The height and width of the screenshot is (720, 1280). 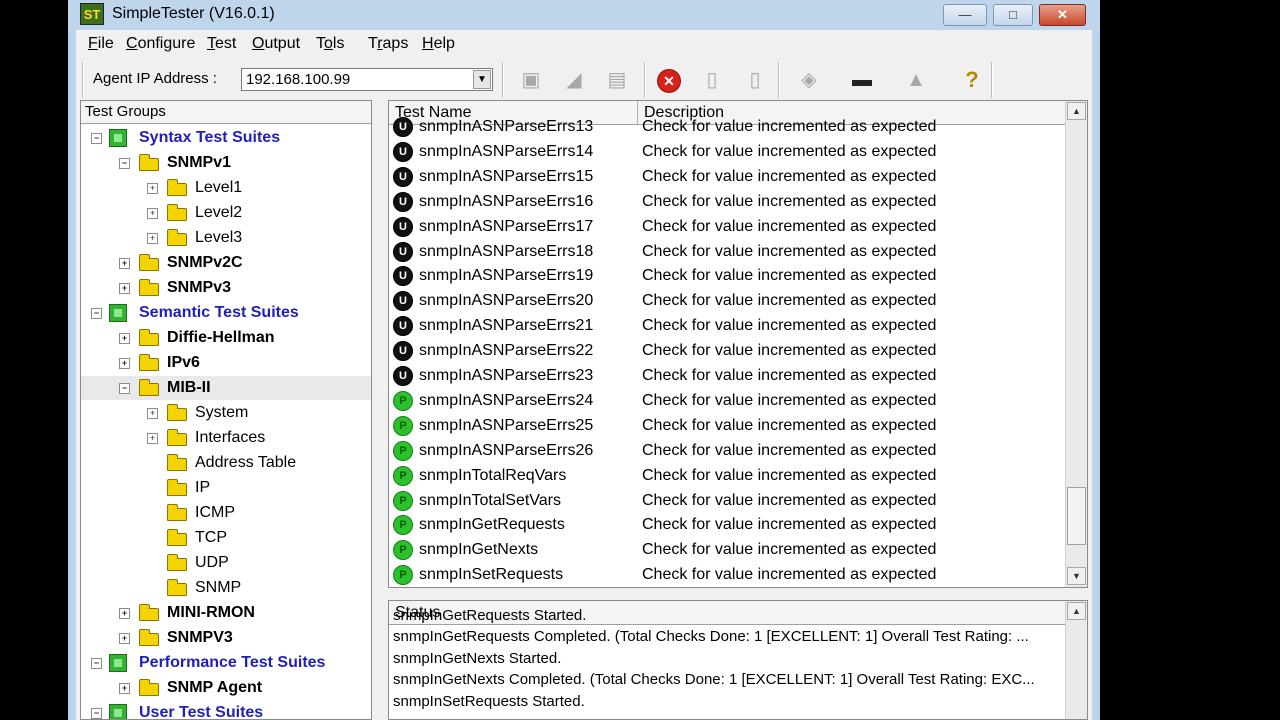 What do you see at coordinates (809, 80) in the screenshot?
I see `notes-icon: ◈` at bounding box center [809, 80].